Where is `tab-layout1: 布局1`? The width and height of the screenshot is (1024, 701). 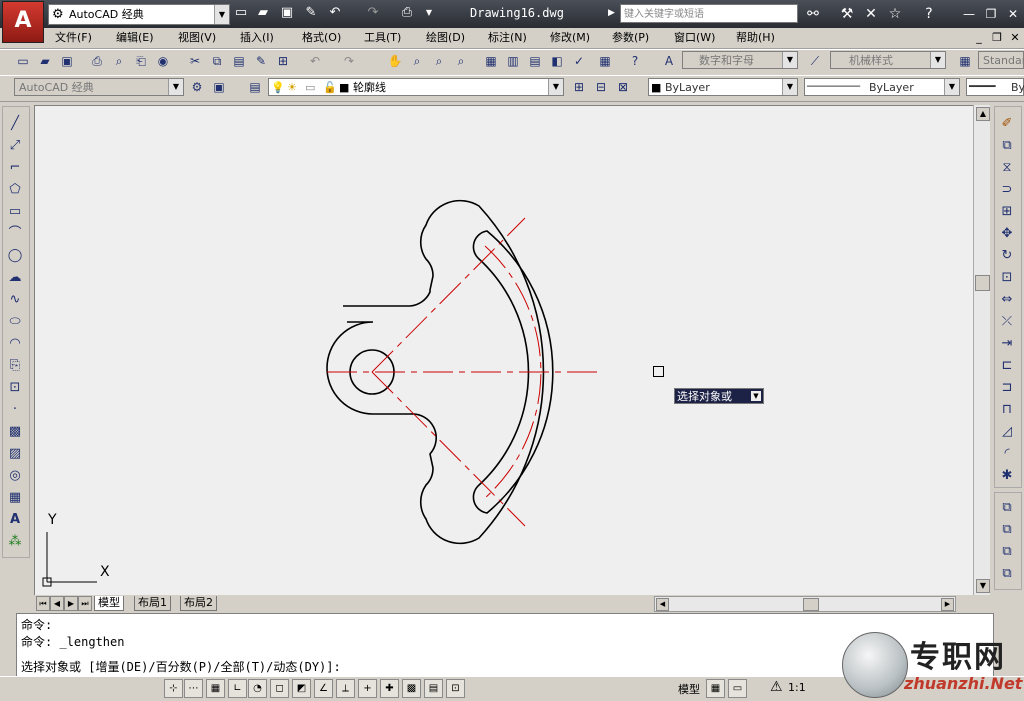
tab-layout1: 布局1 is located at coordinates (152, 603).